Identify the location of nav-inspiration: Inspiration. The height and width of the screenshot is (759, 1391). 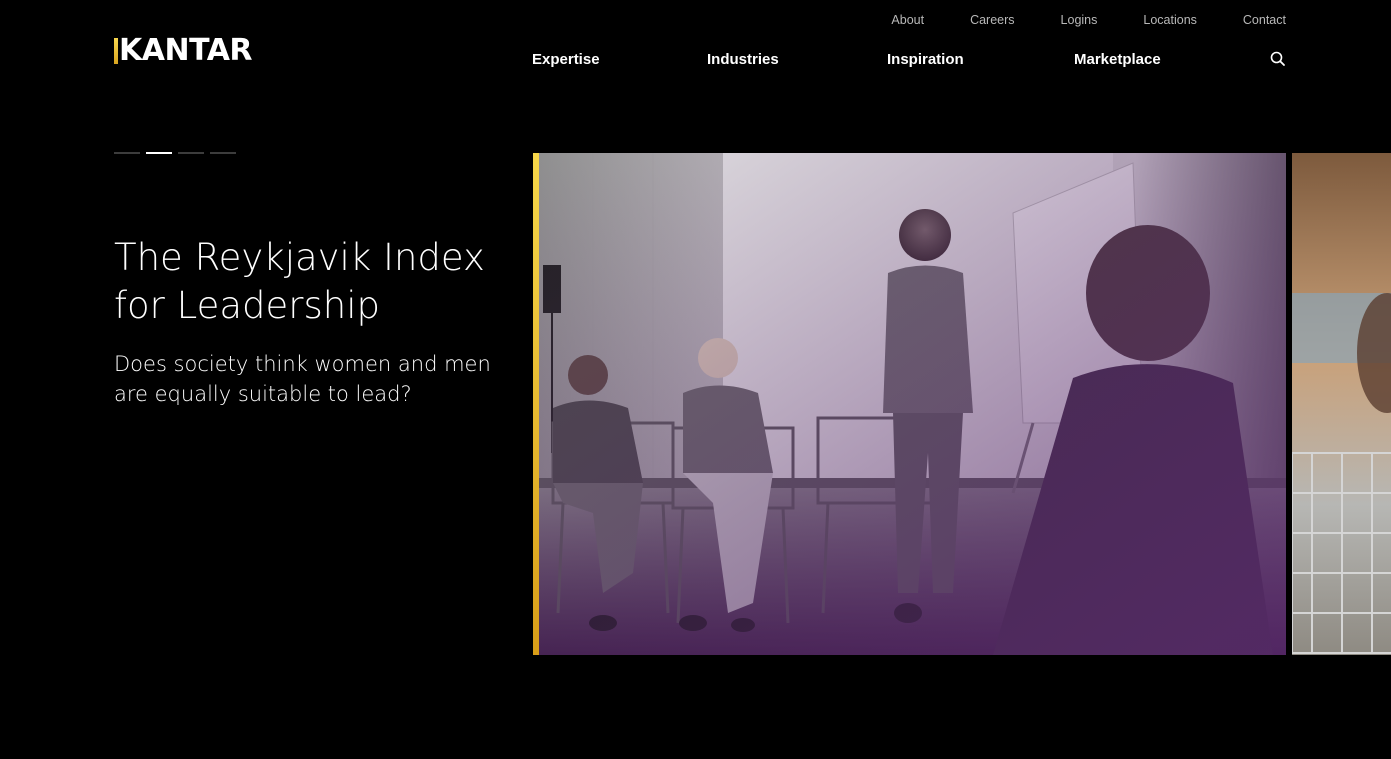
(925, 59).